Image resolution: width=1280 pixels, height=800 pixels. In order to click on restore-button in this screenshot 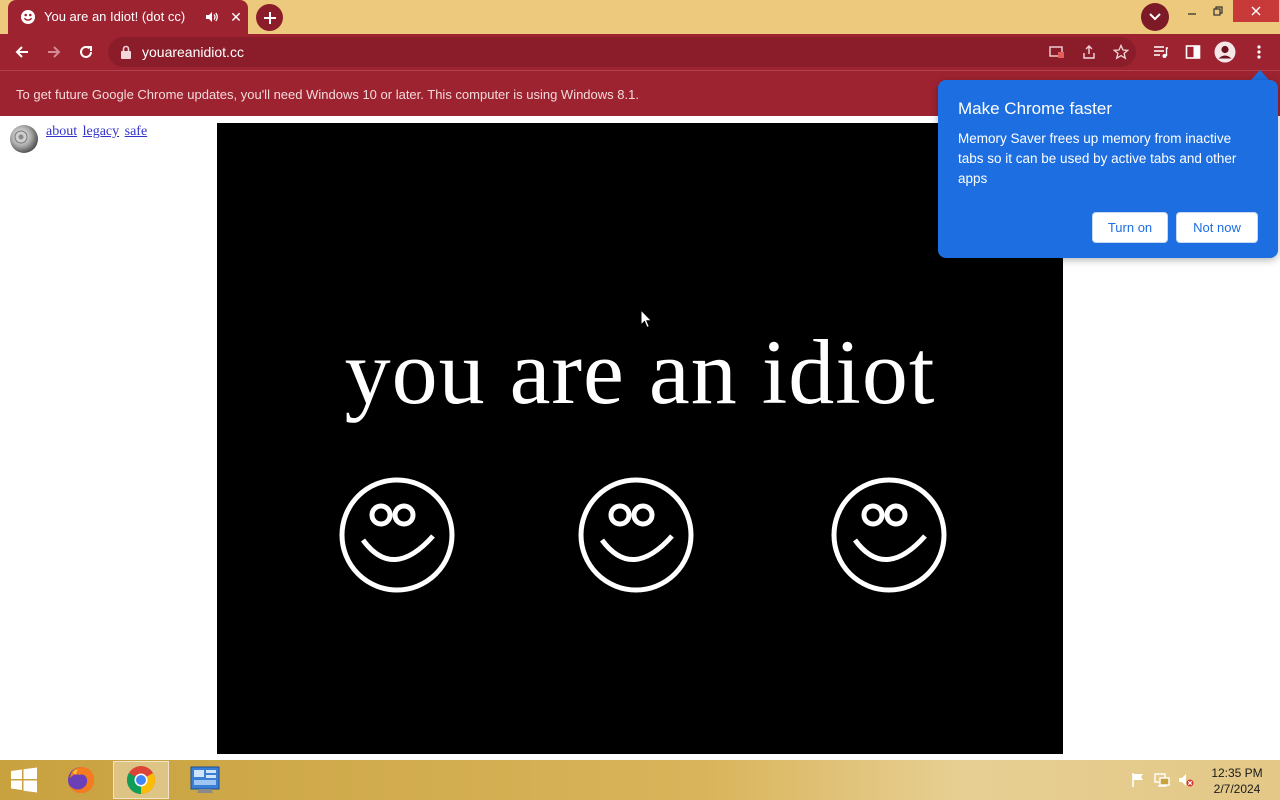, I will do `click(1218, 11)`.